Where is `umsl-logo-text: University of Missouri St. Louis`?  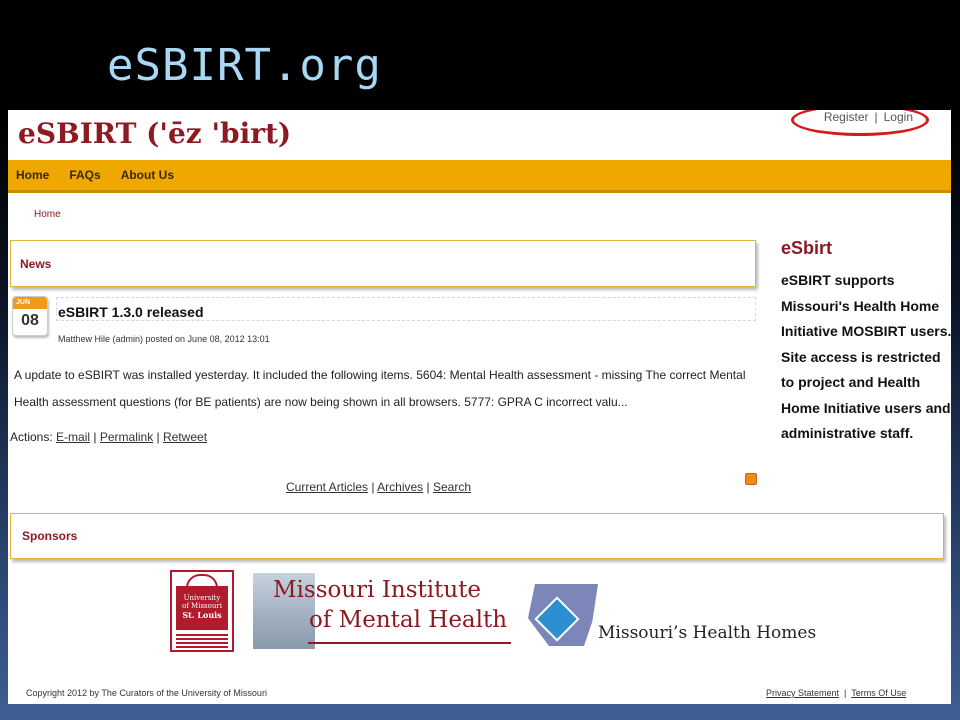
umsl-logo-text: University of Missouri St. Louis is located at coordinates (202, 608).